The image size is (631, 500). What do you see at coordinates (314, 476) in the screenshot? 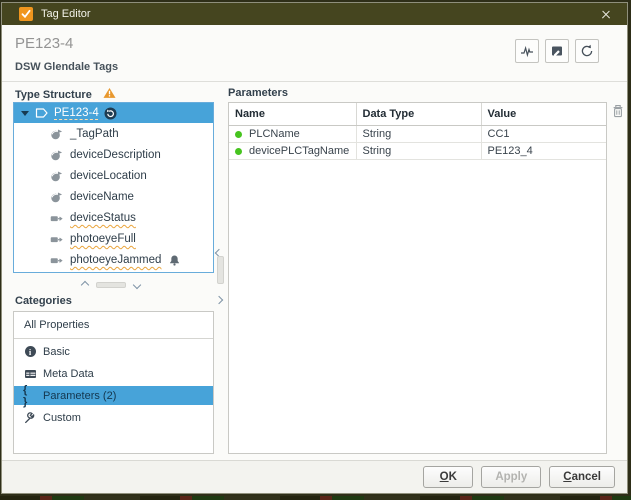
I see `dialog-footer: OK Apply Cancel` at bounding box center [314, 476].